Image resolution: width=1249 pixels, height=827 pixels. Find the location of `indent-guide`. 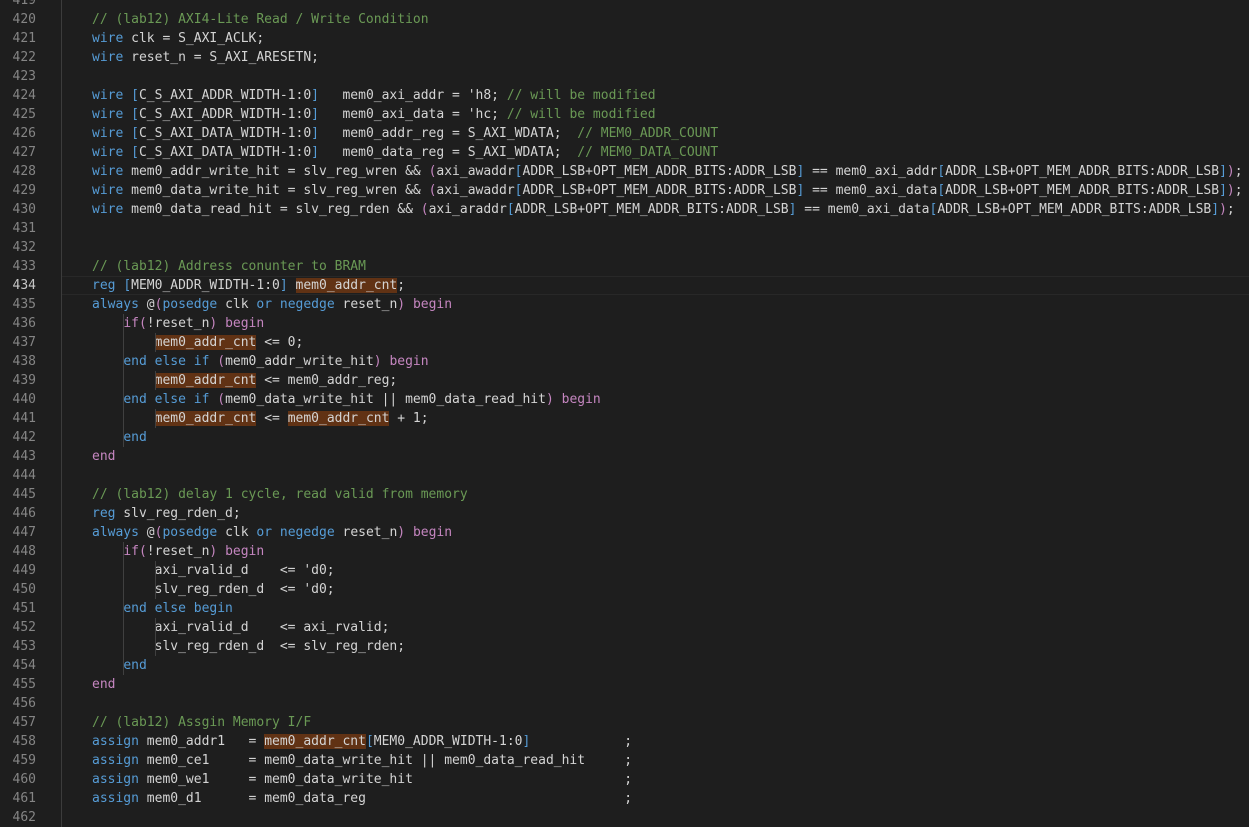

indent-guide is located at coordinates (155, 380).